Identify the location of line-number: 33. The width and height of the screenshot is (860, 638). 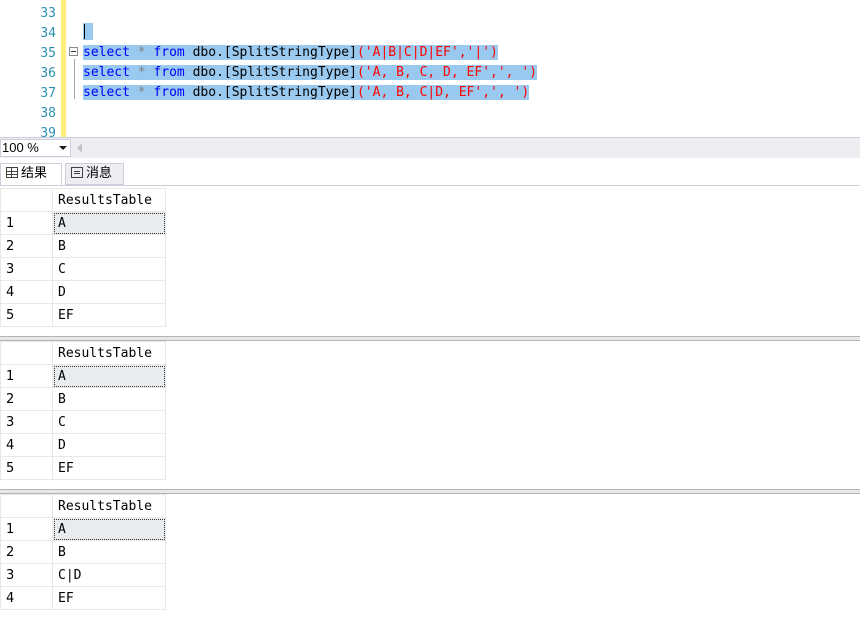
(48, 13).